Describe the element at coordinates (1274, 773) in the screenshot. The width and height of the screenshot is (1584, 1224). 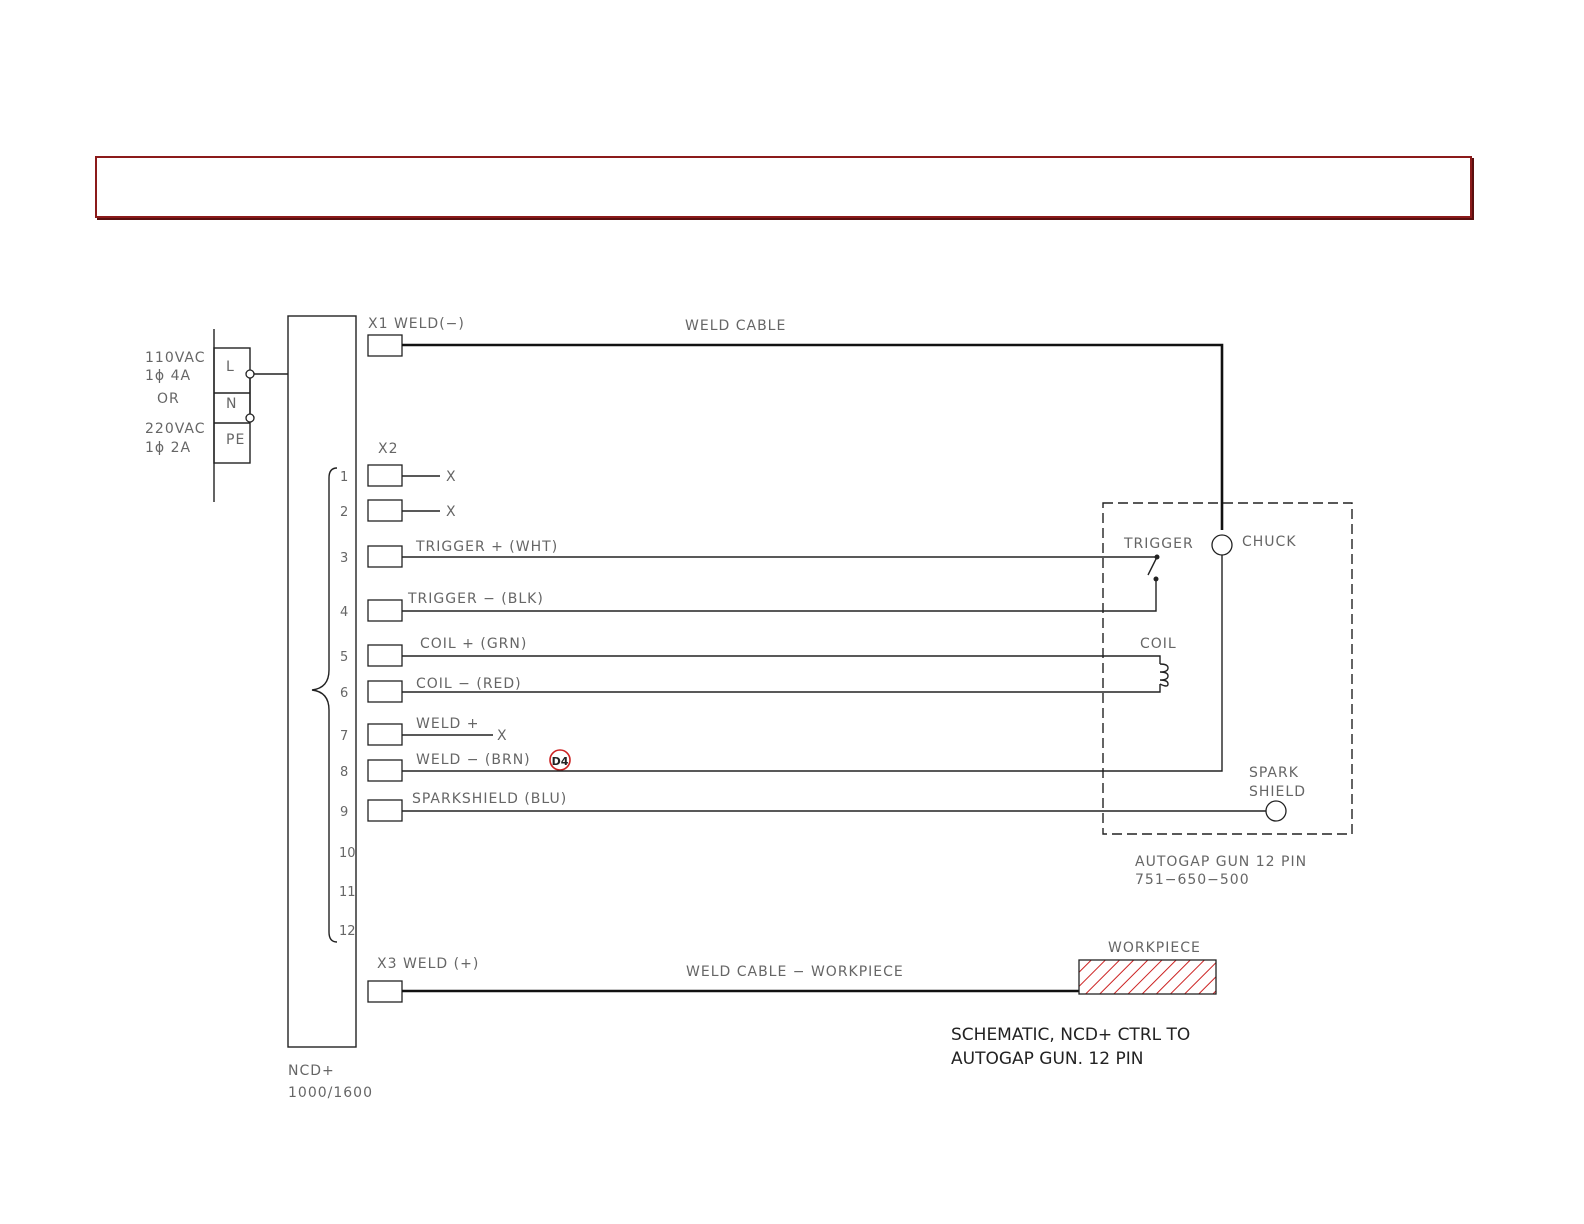
I see `spark-label: SPARK` at that location.